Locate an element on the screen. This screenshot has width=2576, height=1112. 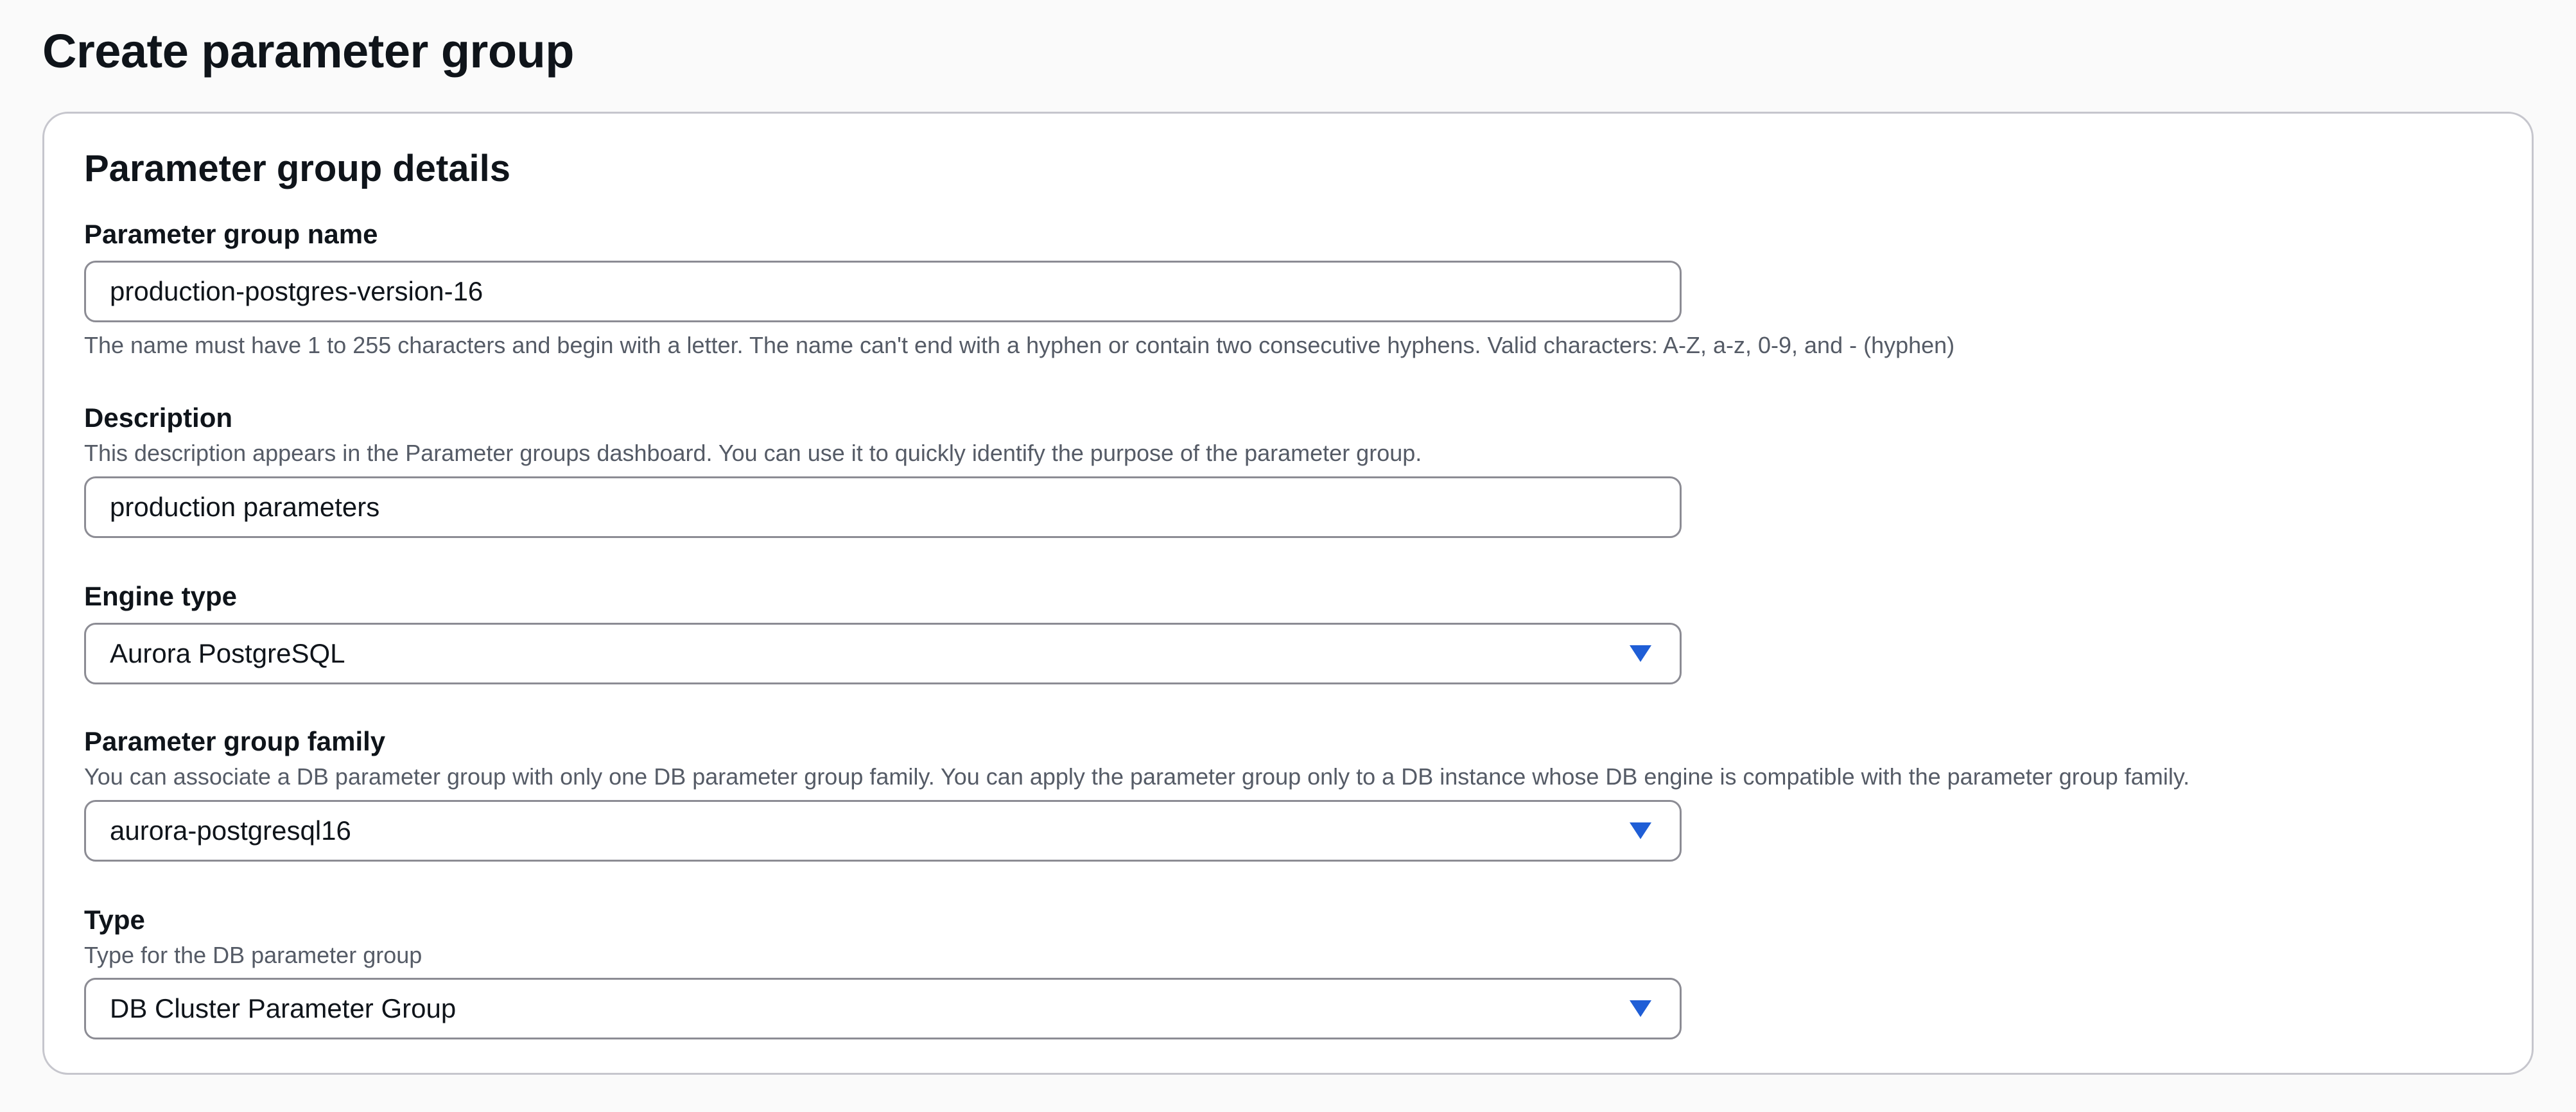
engine-type-select: Aurora PostgreSQL is located at coordinates (883, 654).